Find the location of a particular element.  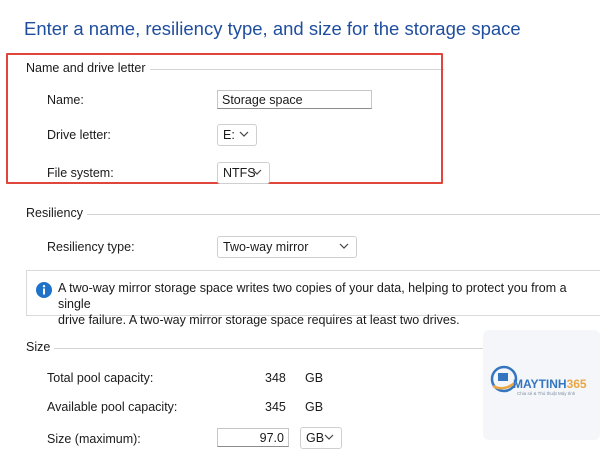

drive-letter-select: E: is located at coordinates (237, 135).